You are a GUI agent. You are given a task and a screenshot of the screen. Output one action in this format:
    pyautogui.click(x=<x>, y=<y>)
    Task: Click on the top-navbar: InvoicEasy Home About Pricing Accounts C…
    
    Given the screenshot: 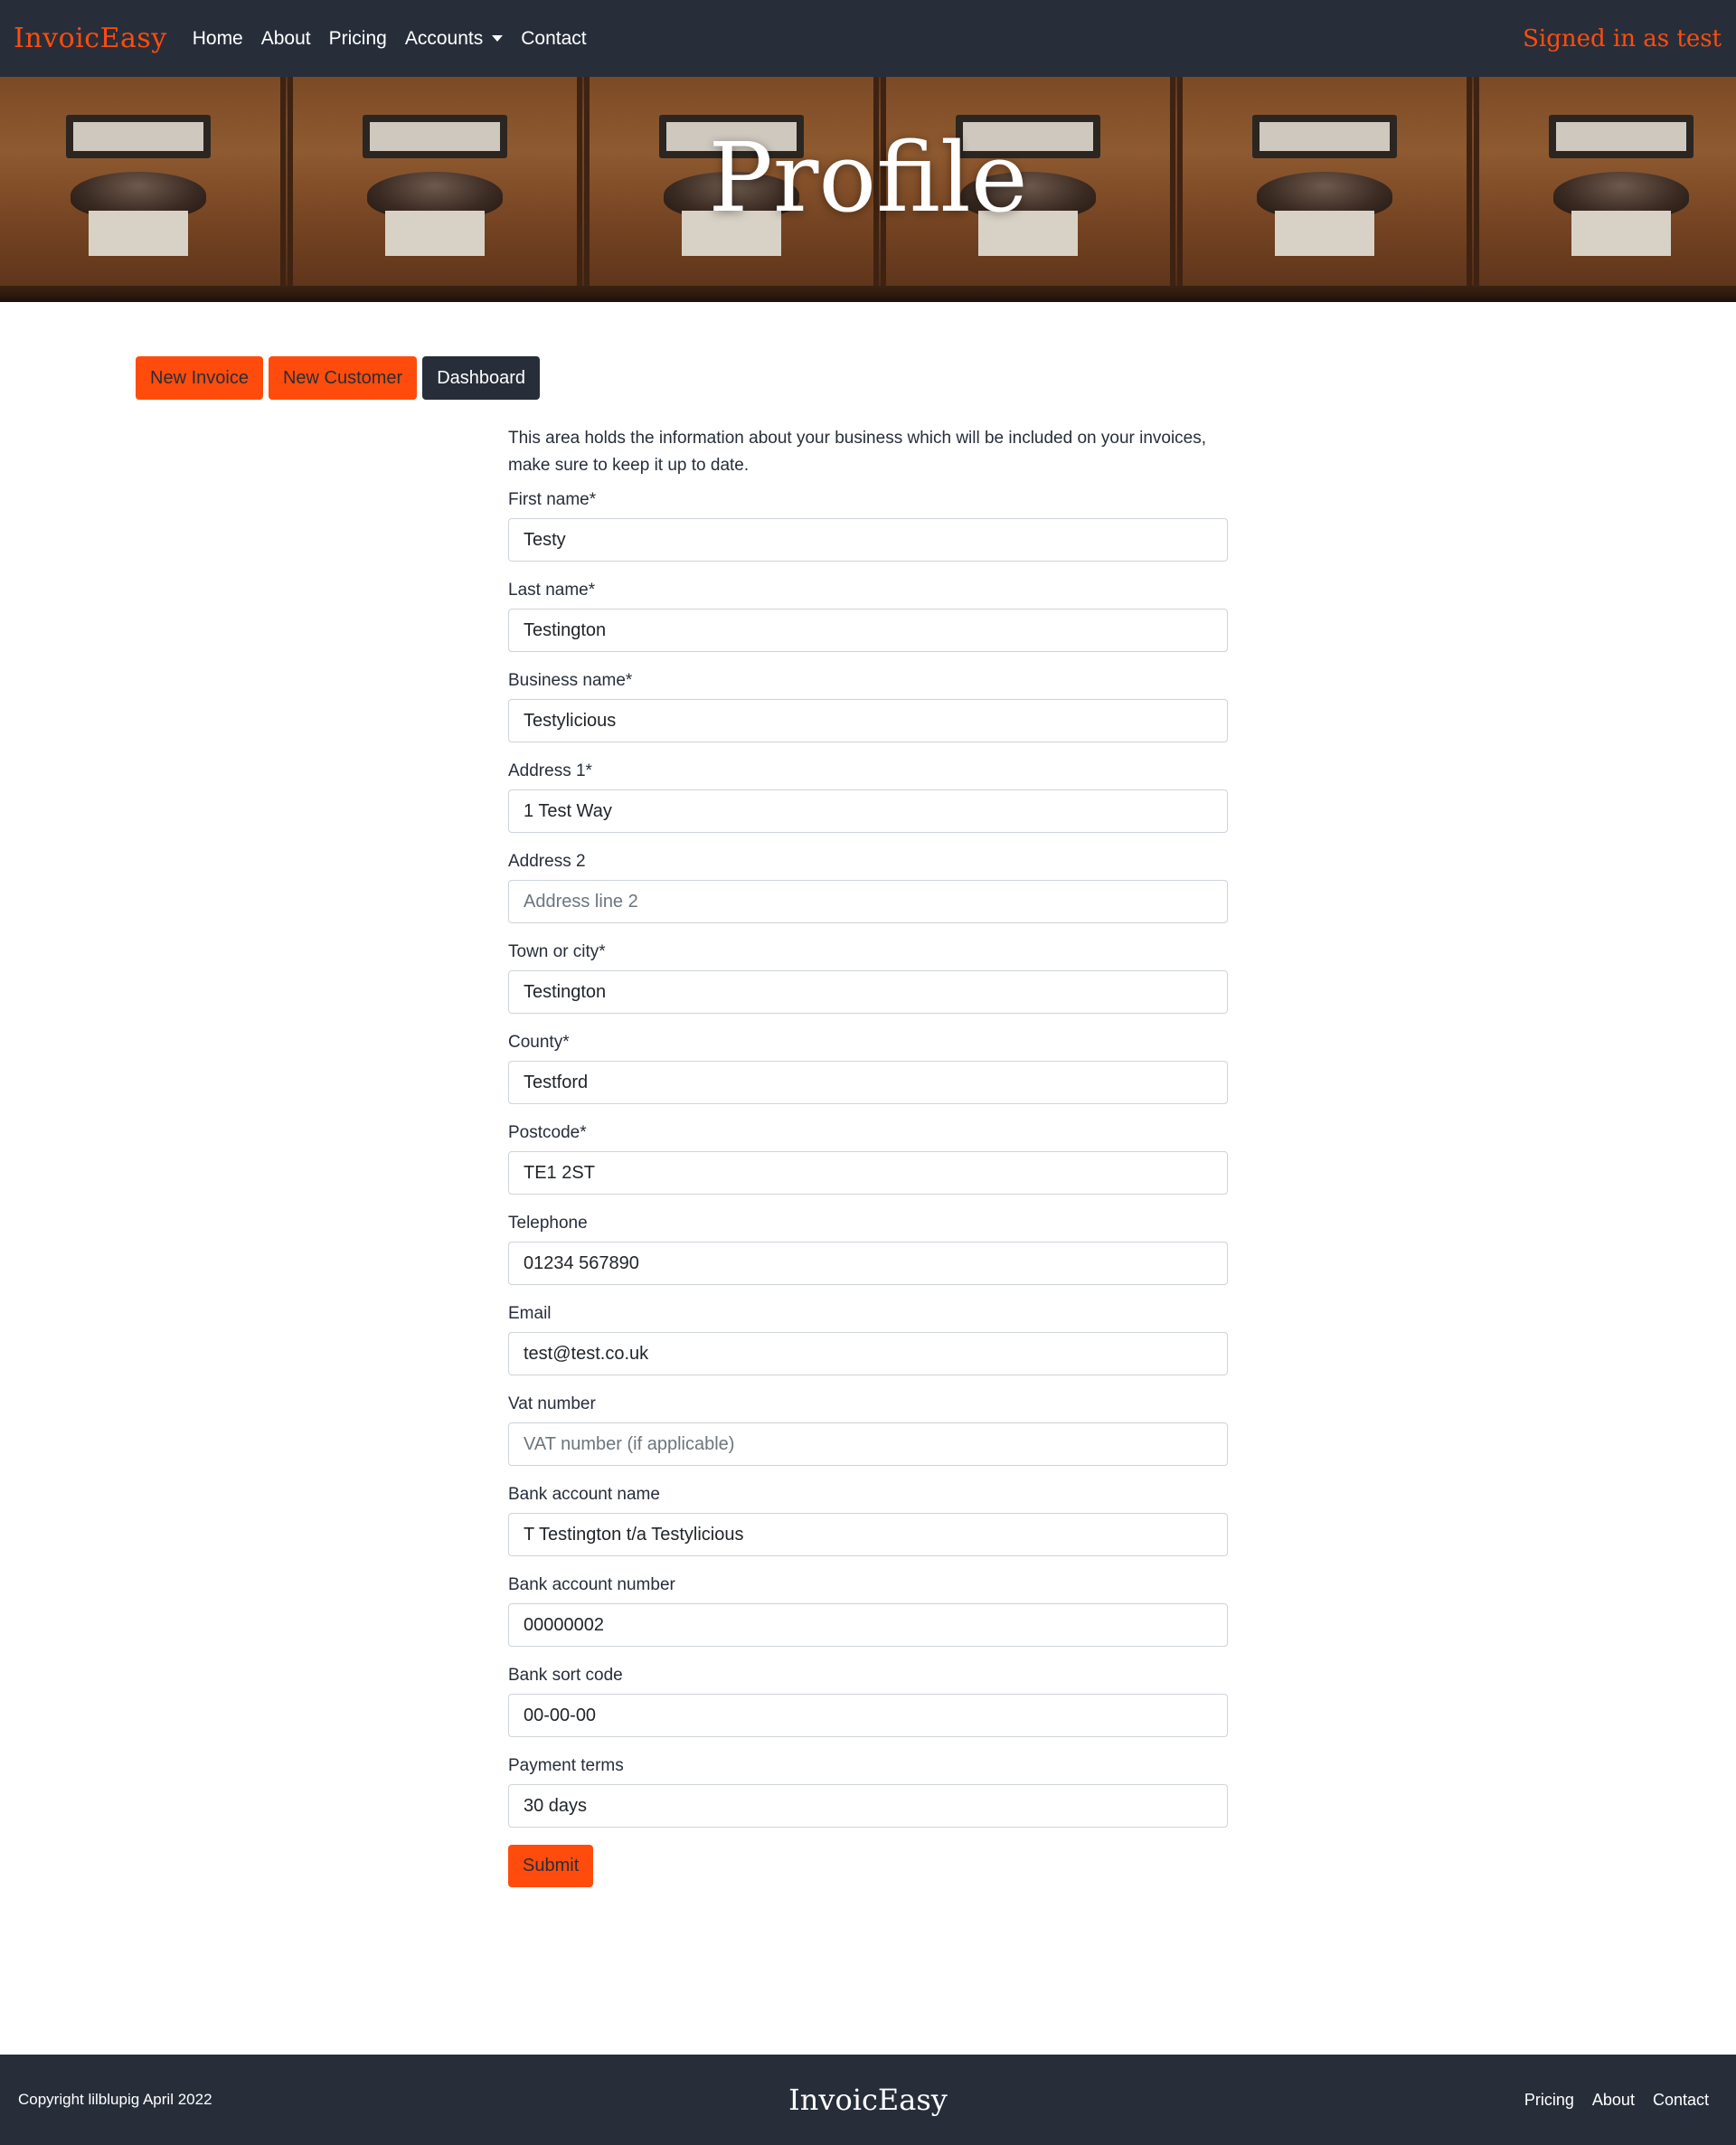 What is the action you would take?
    pyautogui.click(x=868, y=38)
    